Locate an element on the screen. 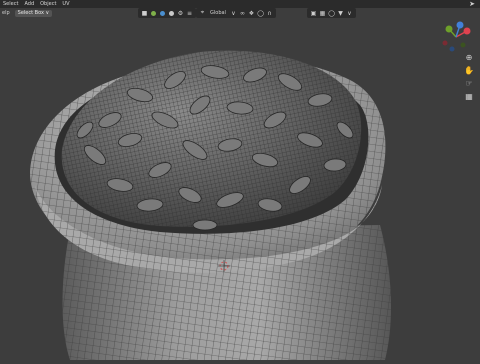 The width and height of the screenshot is (480, 364). transform-orientation-group: ⌖ Global ∨ ∞ ❖ ◯ ∩ is located at coordinates (236, 13).